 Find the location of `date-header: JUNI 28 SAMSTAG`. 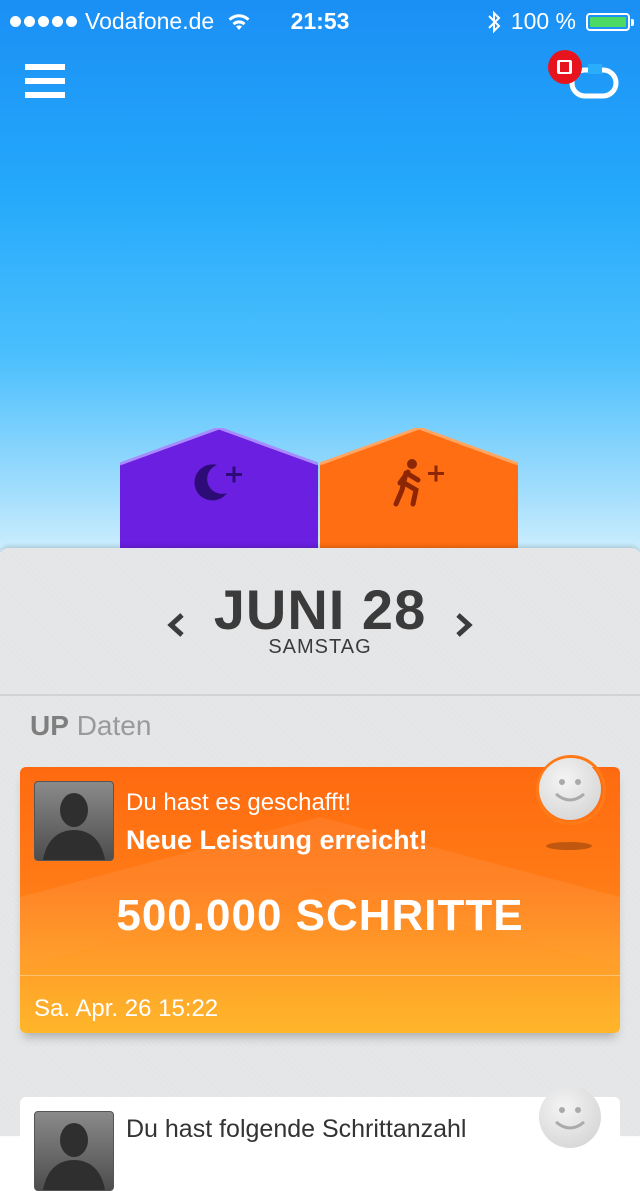

date-header: JUNI 28 SAMSTAG is located at coordinates (320, 622).